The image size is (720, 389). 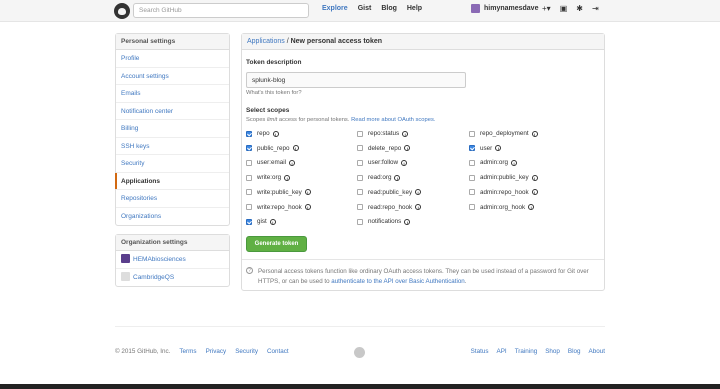 I want to click on scope-read-org: read:org i, so click(x=379, y=177).